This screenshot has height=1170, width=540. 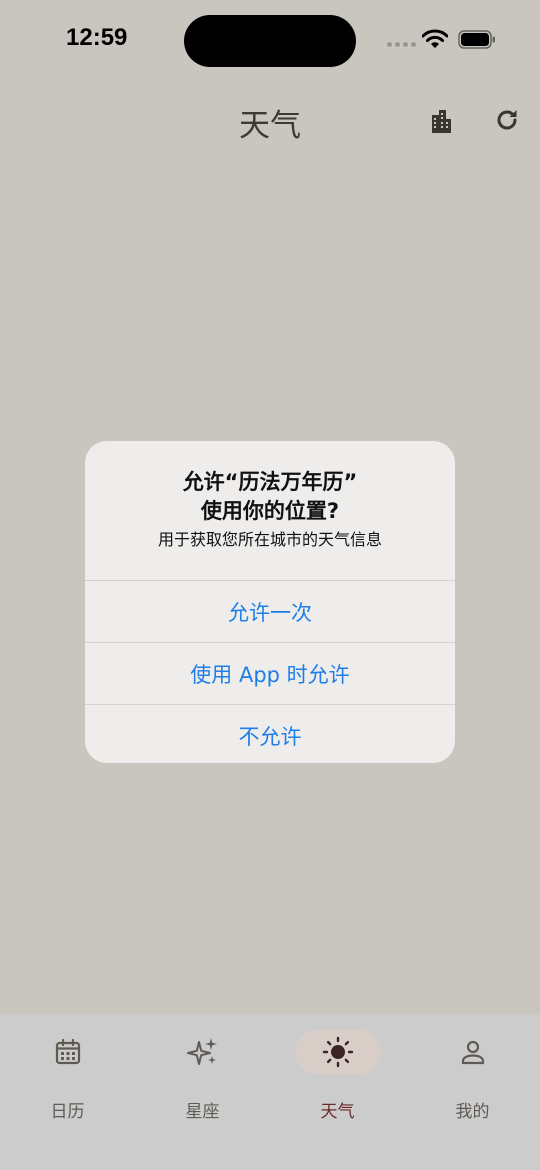 What do you see at coordinates (472, 1052) in the screenshot?
I see `person-icon` at bounding box center [472, 1052].